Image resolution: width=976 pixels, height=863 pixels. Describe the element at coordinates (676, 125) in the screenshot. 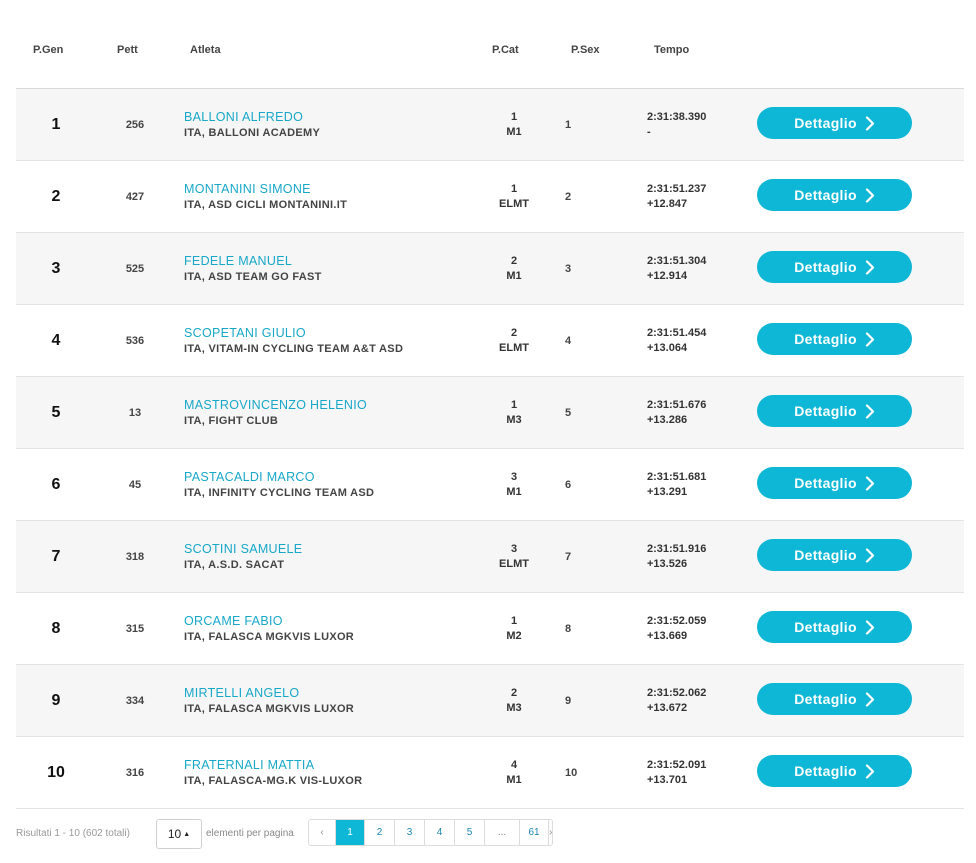

I see `time-cell: 2:31:38.390 -` at that location.